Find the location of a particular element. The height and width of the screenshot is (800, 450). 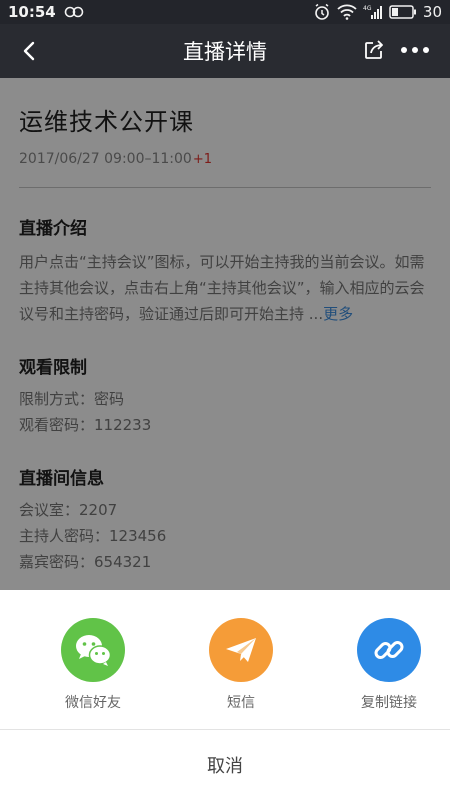

share-sms-button: 短信 is located at coordinates (241, 673).